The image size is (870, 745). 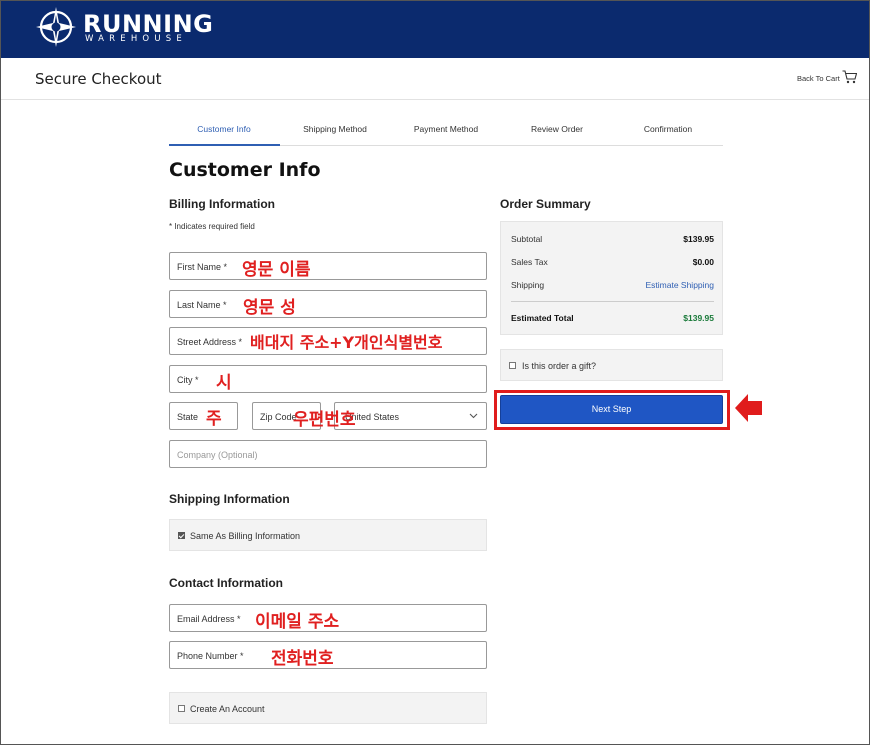 What do you see at coordinates (245, 536) in the screenshot?
I see `same-as-billing-label: Same As Billing Information` at bounding box center [245, 536].